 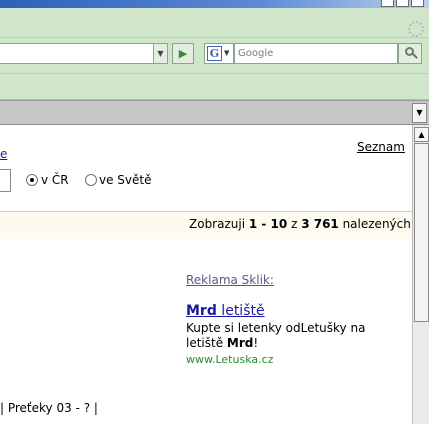 What do you see at coordinates (230, 280) in the screenshot?
I see `ad-heading-link: Reklama Sklik:` at bounding box center [230, 280].